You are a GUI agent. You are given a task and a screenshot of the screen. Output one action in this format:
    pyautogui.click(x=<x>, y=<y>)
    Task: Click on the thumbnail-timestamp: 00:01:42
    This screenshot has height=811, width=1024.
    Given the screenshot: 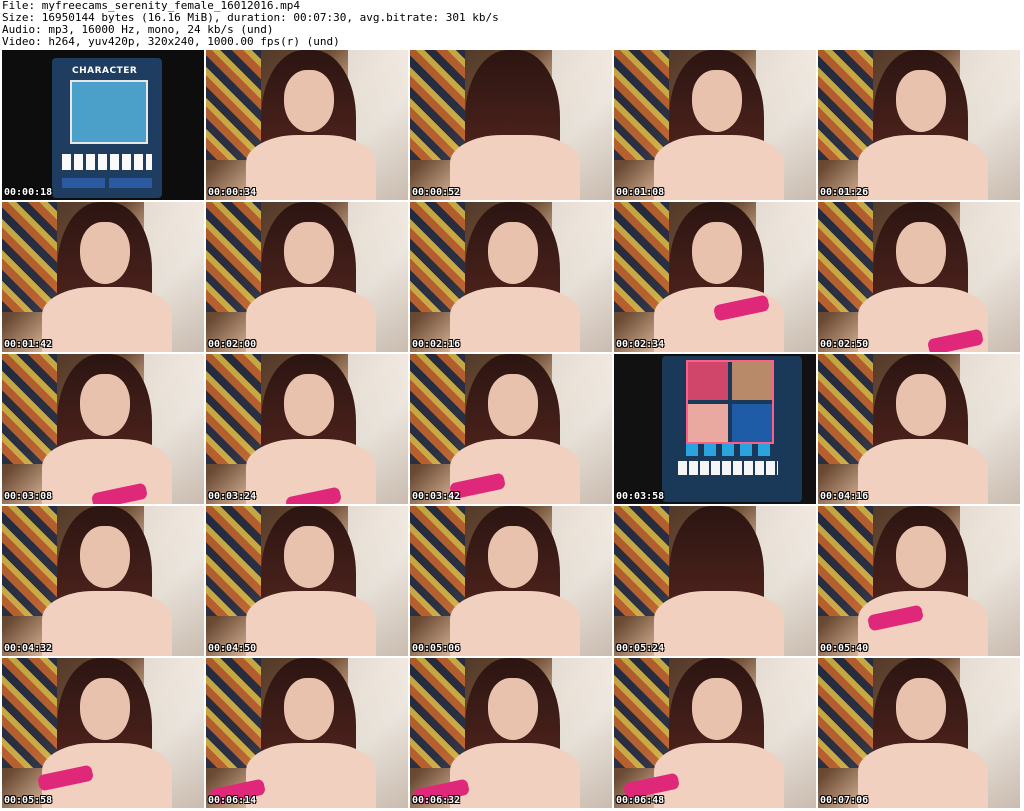 What is the action you would take?
    pyautogui.click(x=28, y=344)
    